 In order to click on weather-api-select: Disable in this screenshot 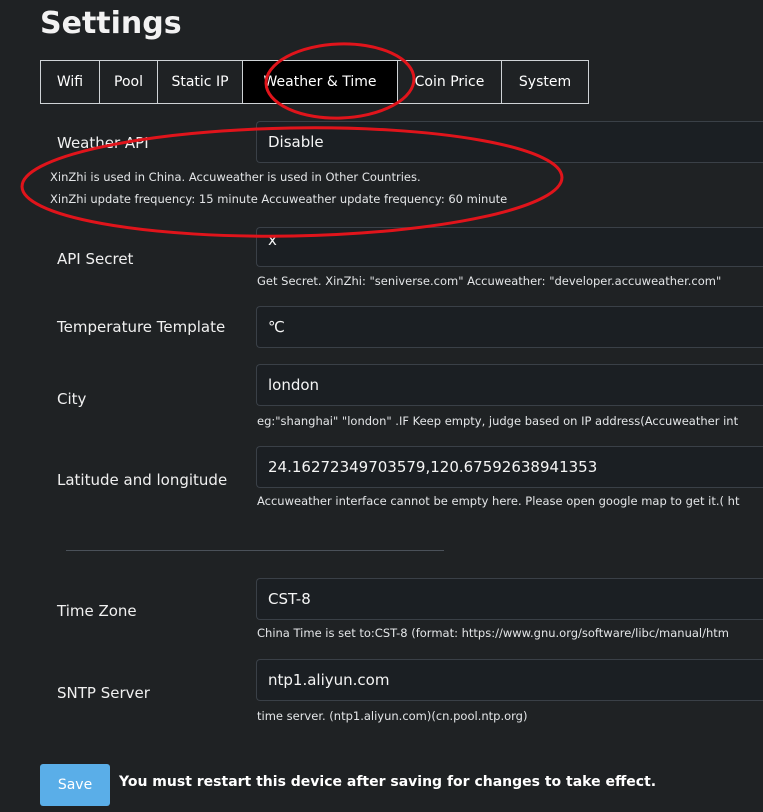, I will do `click(509, 142)`.